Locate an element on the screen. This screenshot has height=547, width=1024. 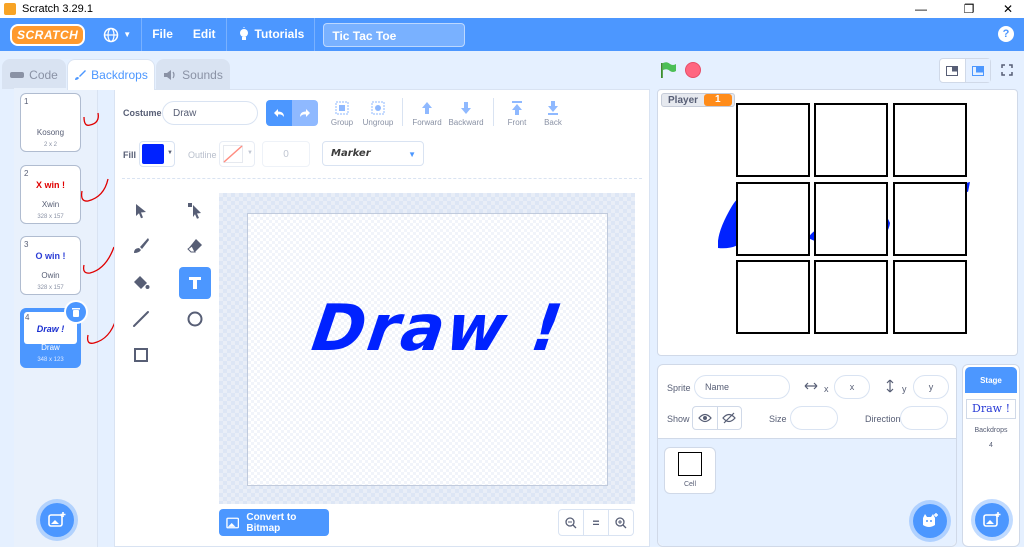
front-button: Front is located at coordinates (517, 113).